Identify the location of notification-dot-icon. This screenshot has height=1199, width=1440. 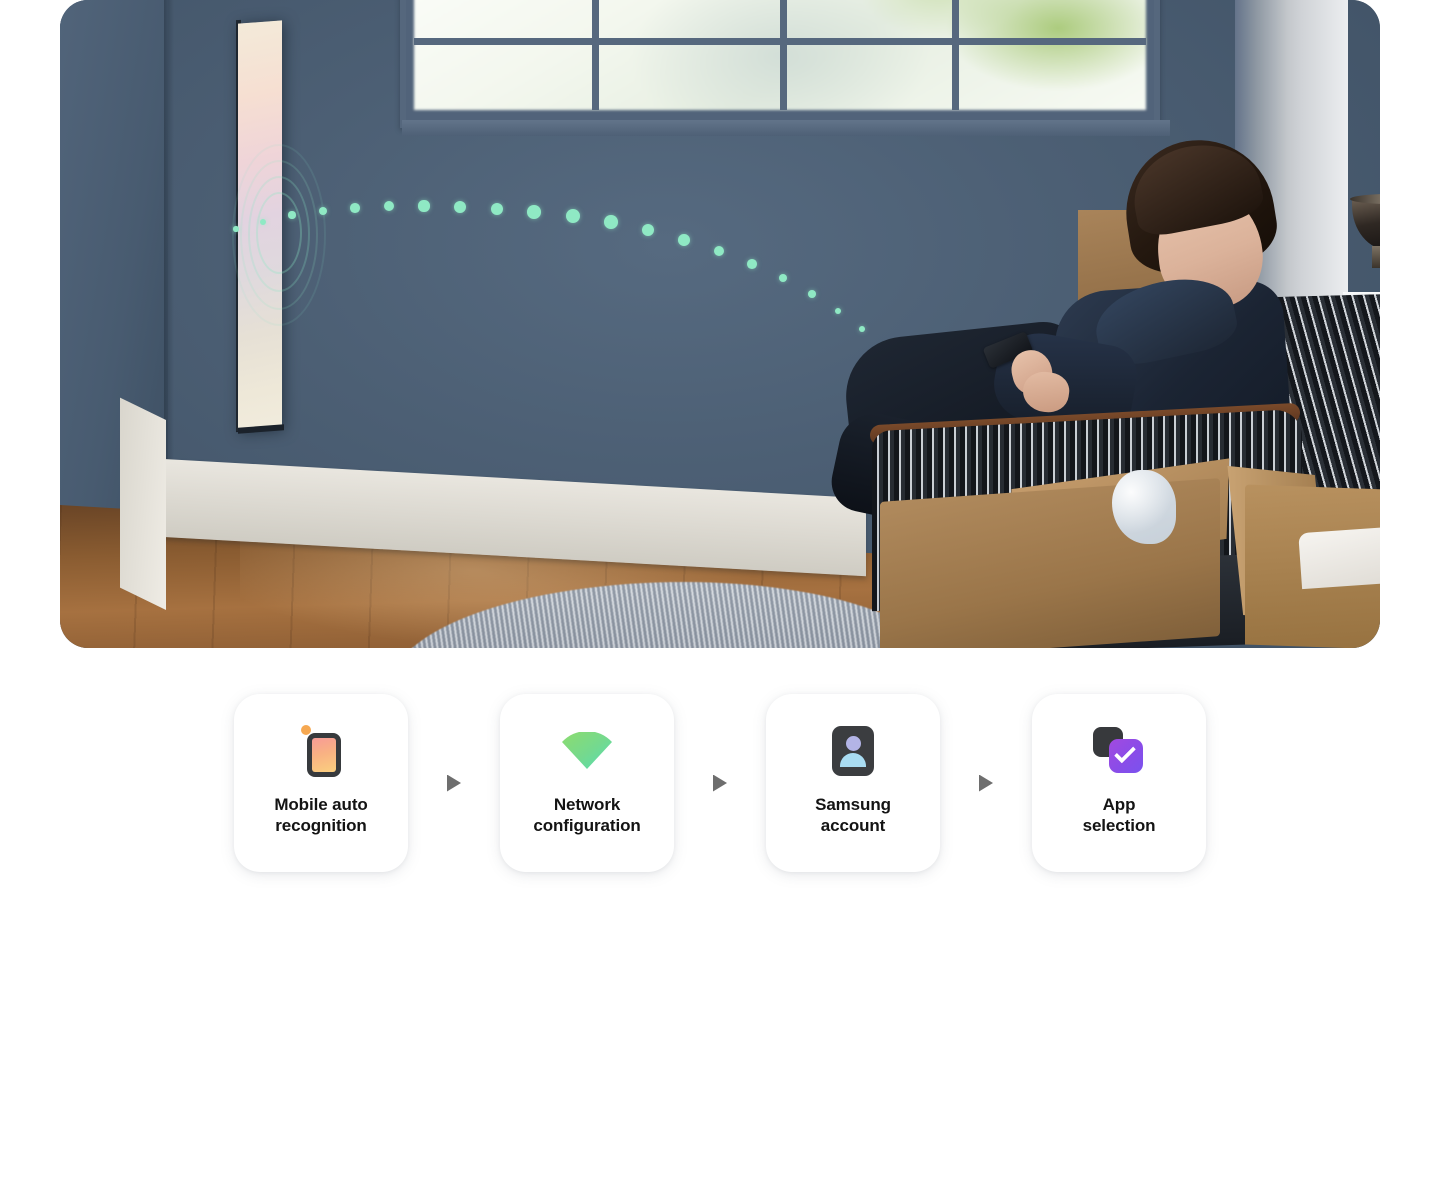
(306, 730).